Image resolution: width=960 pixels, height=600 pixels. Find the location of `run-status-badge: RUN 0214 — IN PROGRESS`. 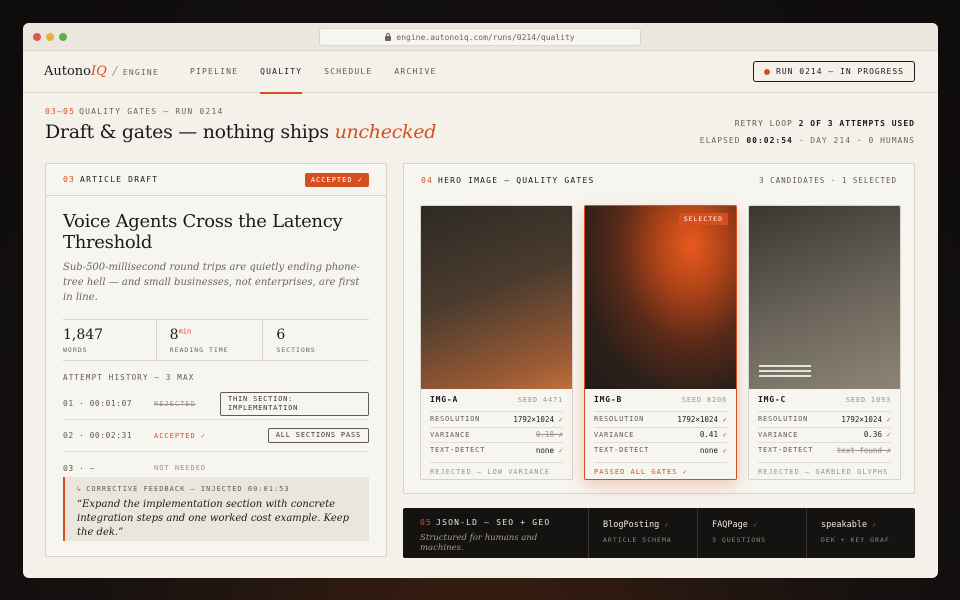

run-status-badge: RUN 0214 — IN PROGRESS is located at coordinates (834, 71).